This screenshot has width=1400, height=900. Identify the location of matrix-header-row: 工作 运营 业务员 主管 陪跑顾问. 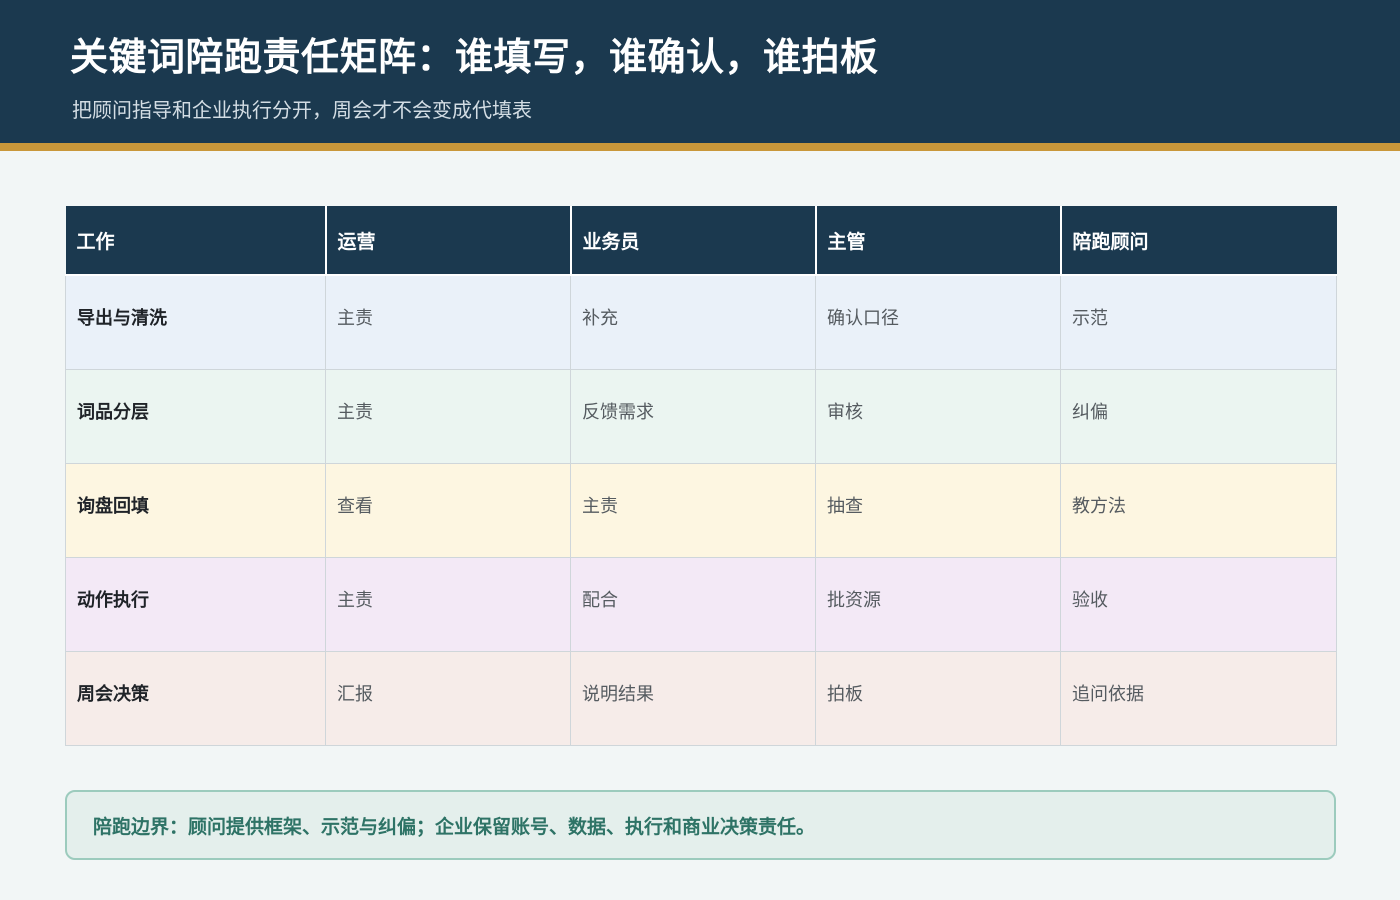
(701, 241).